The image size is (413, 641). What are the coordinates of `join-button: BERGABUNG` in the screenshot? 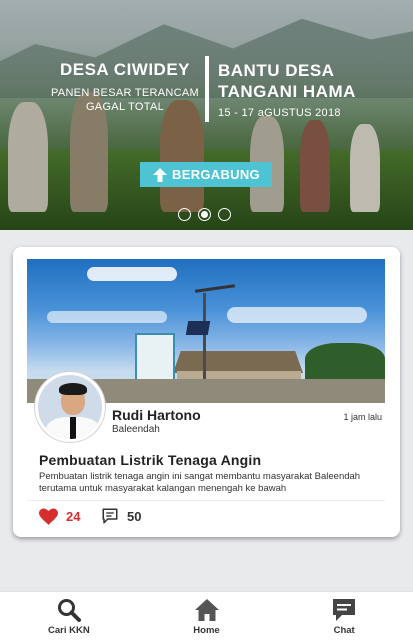 It's located at (206, 174).